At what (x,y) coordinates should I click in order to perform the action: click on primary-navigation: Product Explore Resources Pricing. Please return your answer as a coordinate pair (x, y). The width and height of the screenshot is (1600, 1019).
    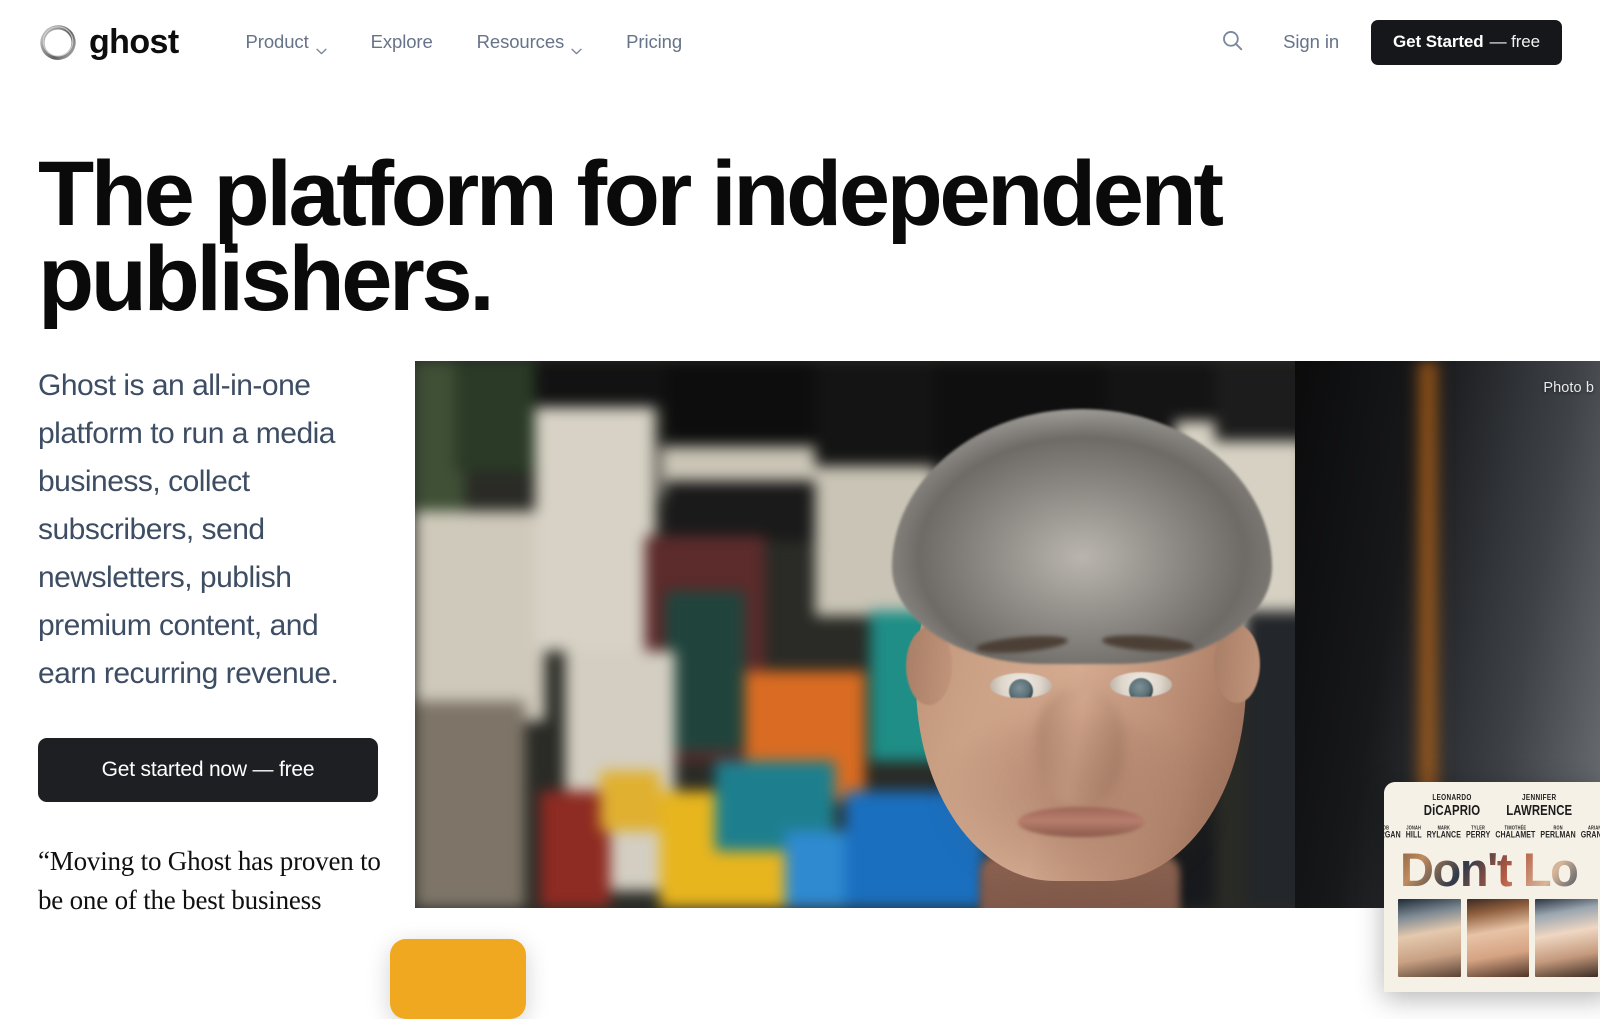
    Looking at the image, I should click on (464, 42).